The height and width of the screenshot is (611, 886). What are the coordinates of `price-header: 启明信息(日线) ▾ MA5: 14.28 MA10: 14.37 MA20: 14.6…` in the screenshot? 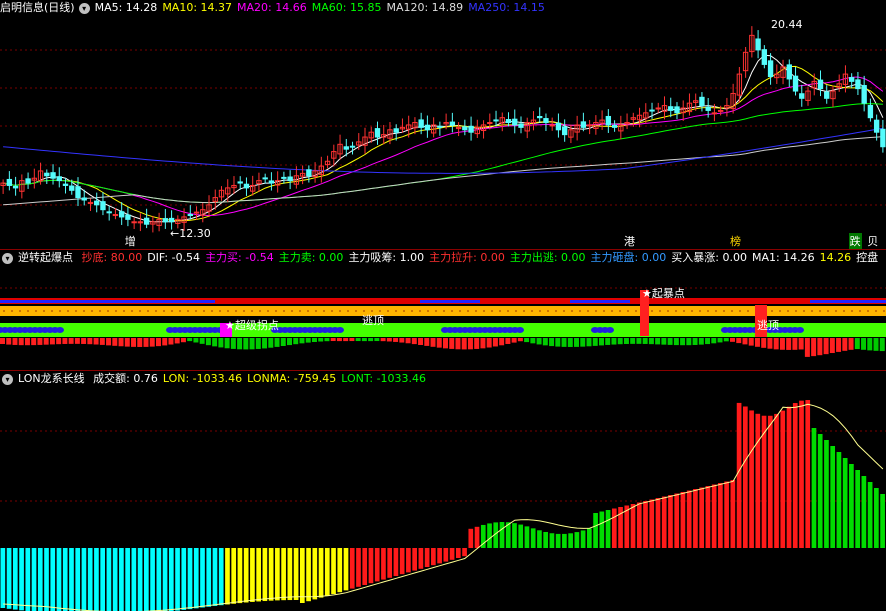 It's located at (277, 8).